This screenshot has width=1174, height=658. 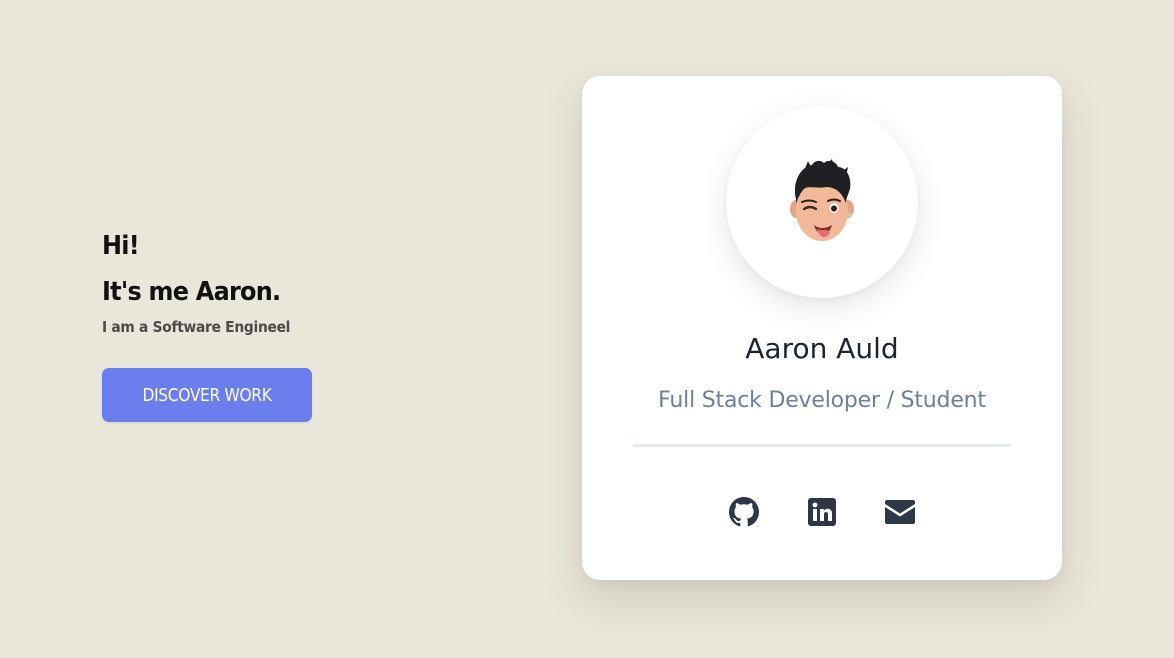 I want to click on linkedin-icon, so click(x=822, y=512).